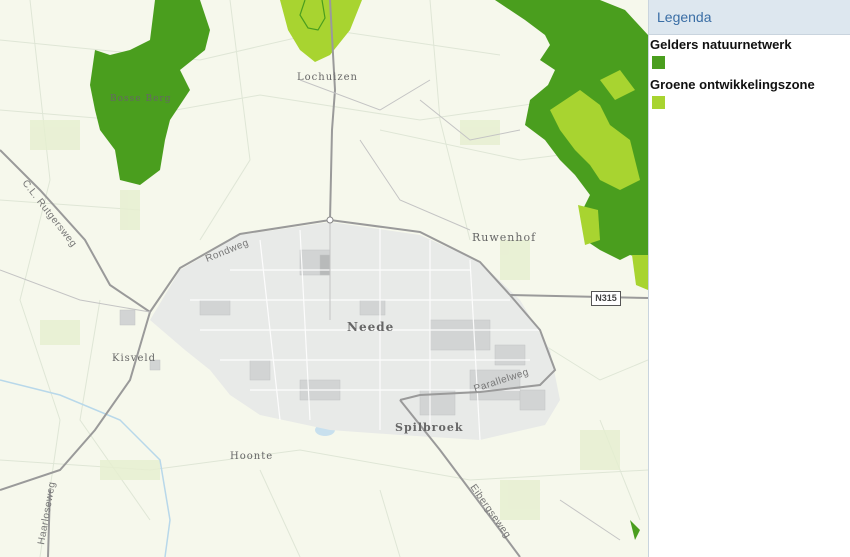  Describe the element at coordinates (251, 456) in the screenshot. I see `place-label-hoonte: Hoonte` at that location.